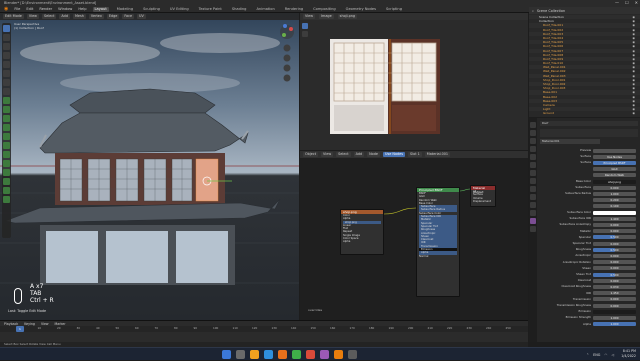 This screenshot has height=361, width=640. What do you see at coordinates (584, 113) in the screenshot?
I see `outliner-row: Ground ◉` at bounding box center [584, 113].